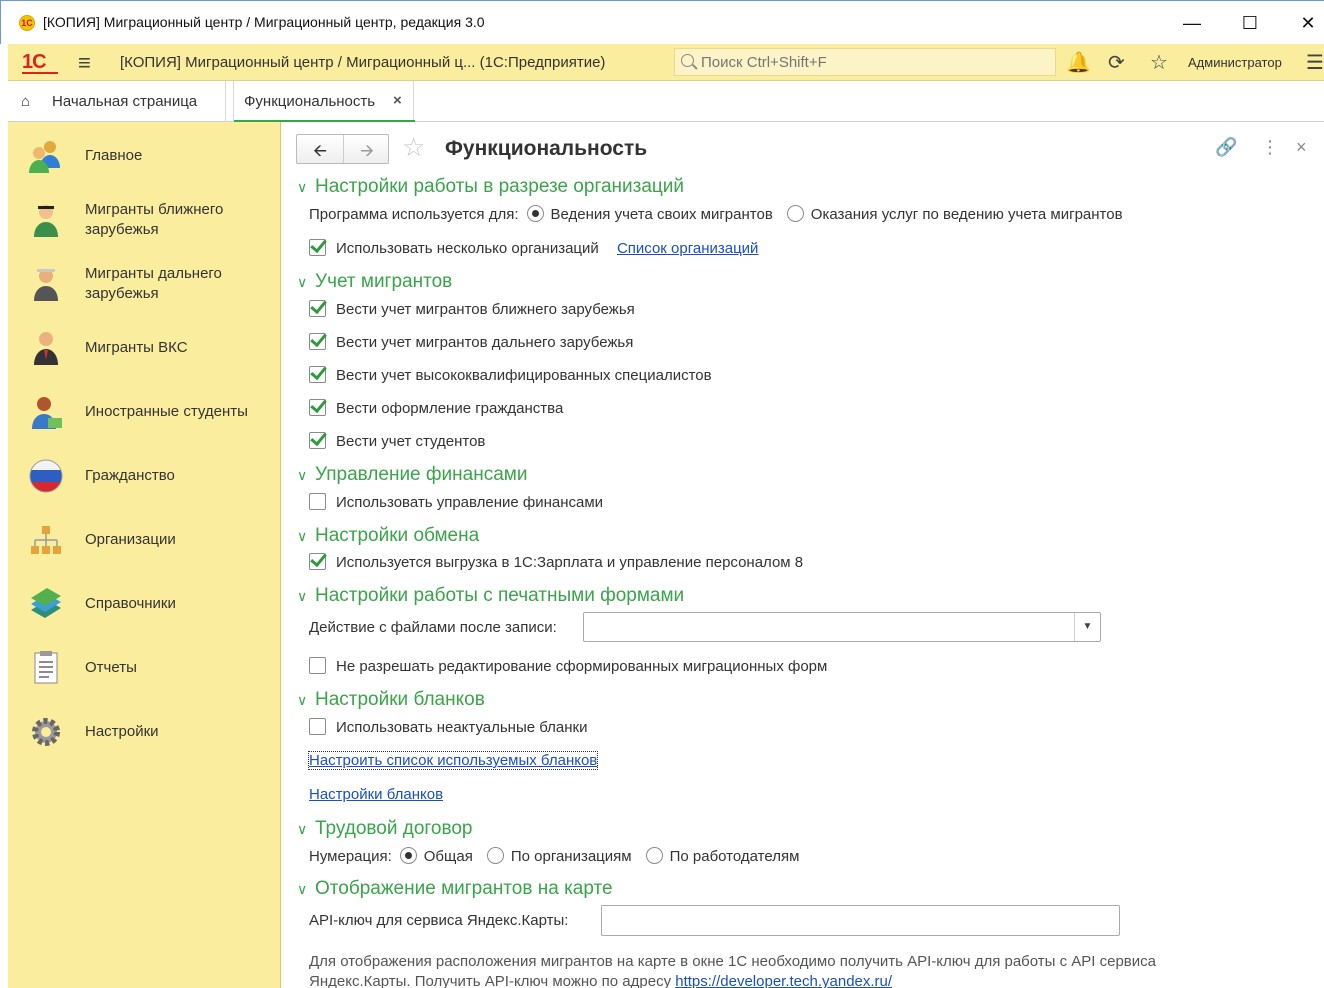  What do you see at coordinates (153, 283) in the screenshot?
I see `sidebar-item-label: Мигранты дальнего зарубежья` at bounding box center [153, 283].